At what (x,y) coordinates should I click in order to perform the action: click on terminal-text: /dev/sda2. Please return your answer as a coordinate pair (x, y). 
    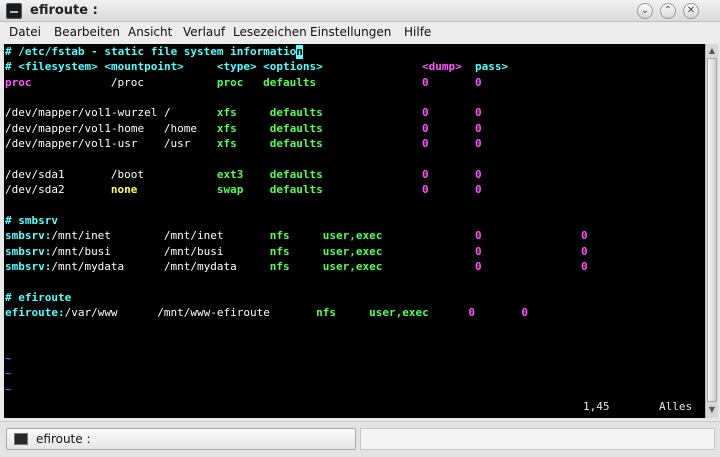
    Looking at the image, I should click on (35, 190).